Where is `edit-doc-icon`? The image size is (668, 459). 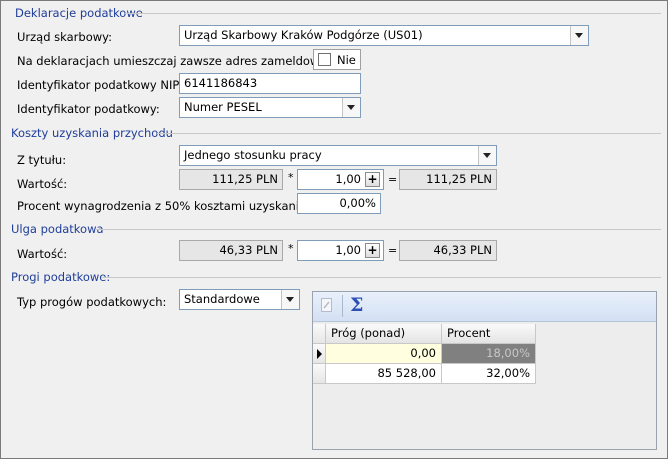 edit-doc-icon is located at coordinates (326, 305).